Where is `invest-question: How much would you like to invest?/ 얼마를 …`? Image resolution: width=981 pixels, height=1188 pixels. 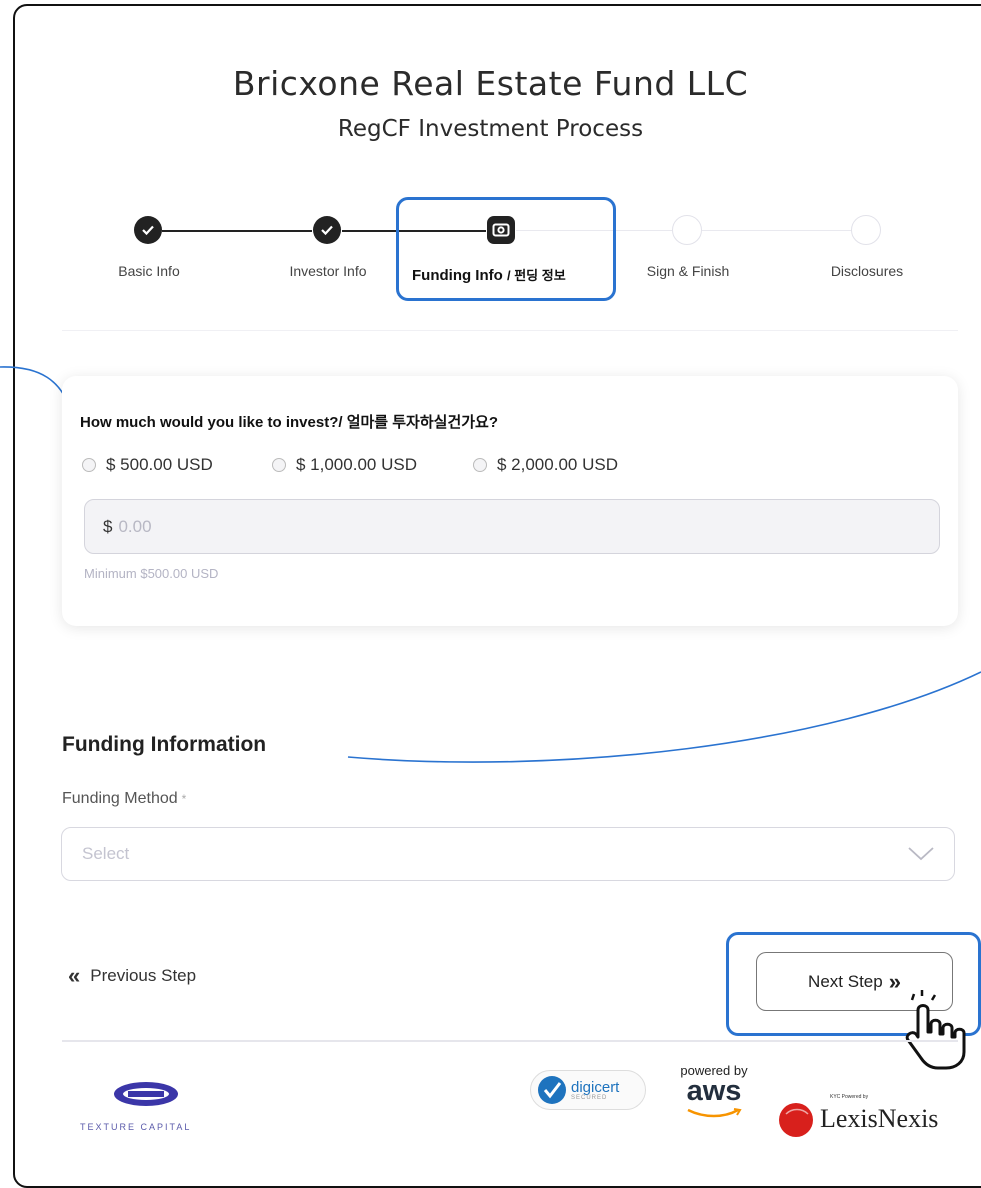
invest-question: How much would you like to invest?/ 얼마를 … is located at coordinates (289, 422).